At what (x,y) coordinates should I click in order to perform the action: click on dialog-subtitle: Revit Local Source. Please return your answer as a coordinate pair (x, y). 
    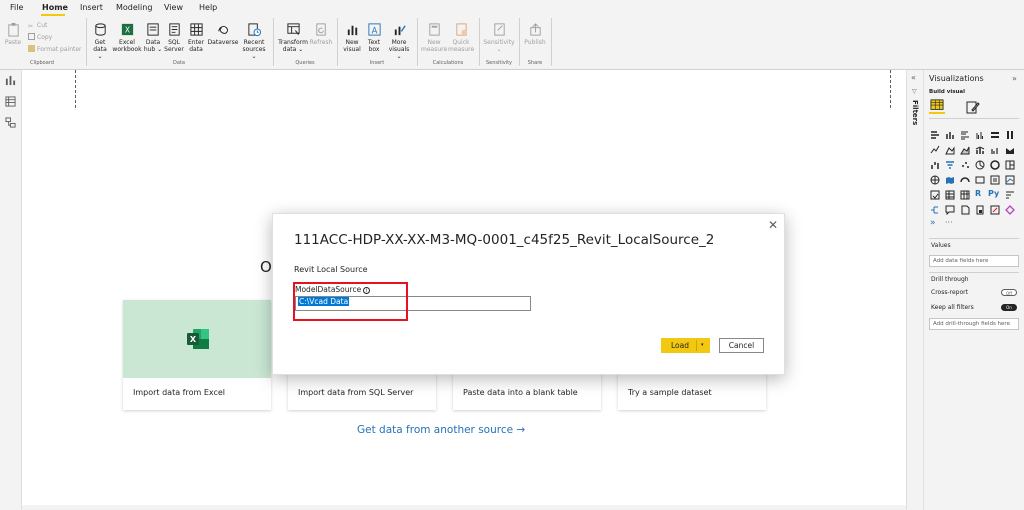
    Looking at the image, I should click on (331, 269).